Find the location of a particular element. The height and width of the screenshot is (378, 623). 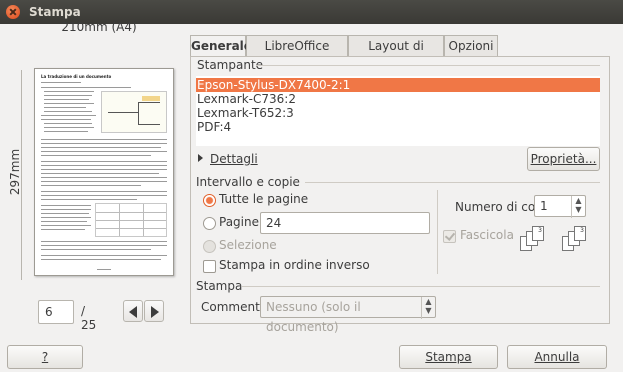

comments-select: Nessuno (solo il documento) ▲ ▼ is located at coordinates (348, 315).